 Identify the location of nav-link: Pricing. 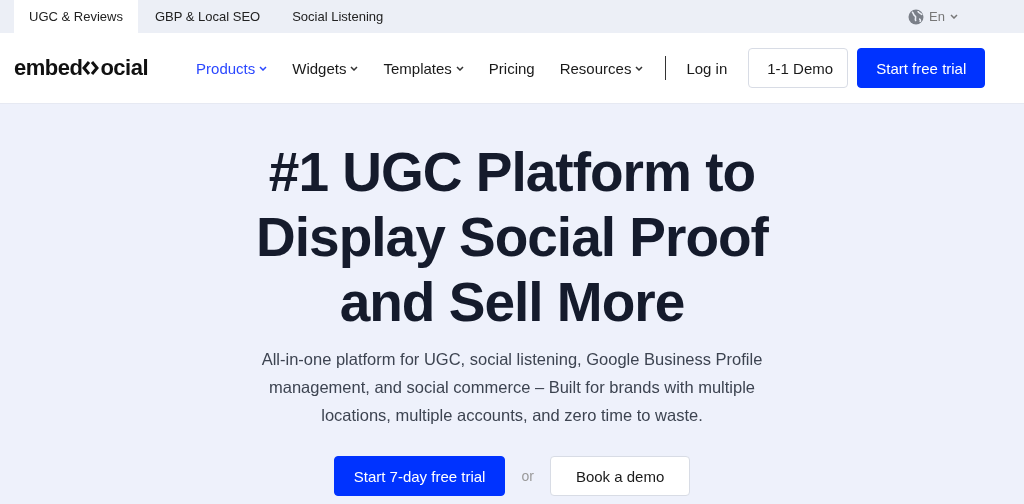
(511, 68).